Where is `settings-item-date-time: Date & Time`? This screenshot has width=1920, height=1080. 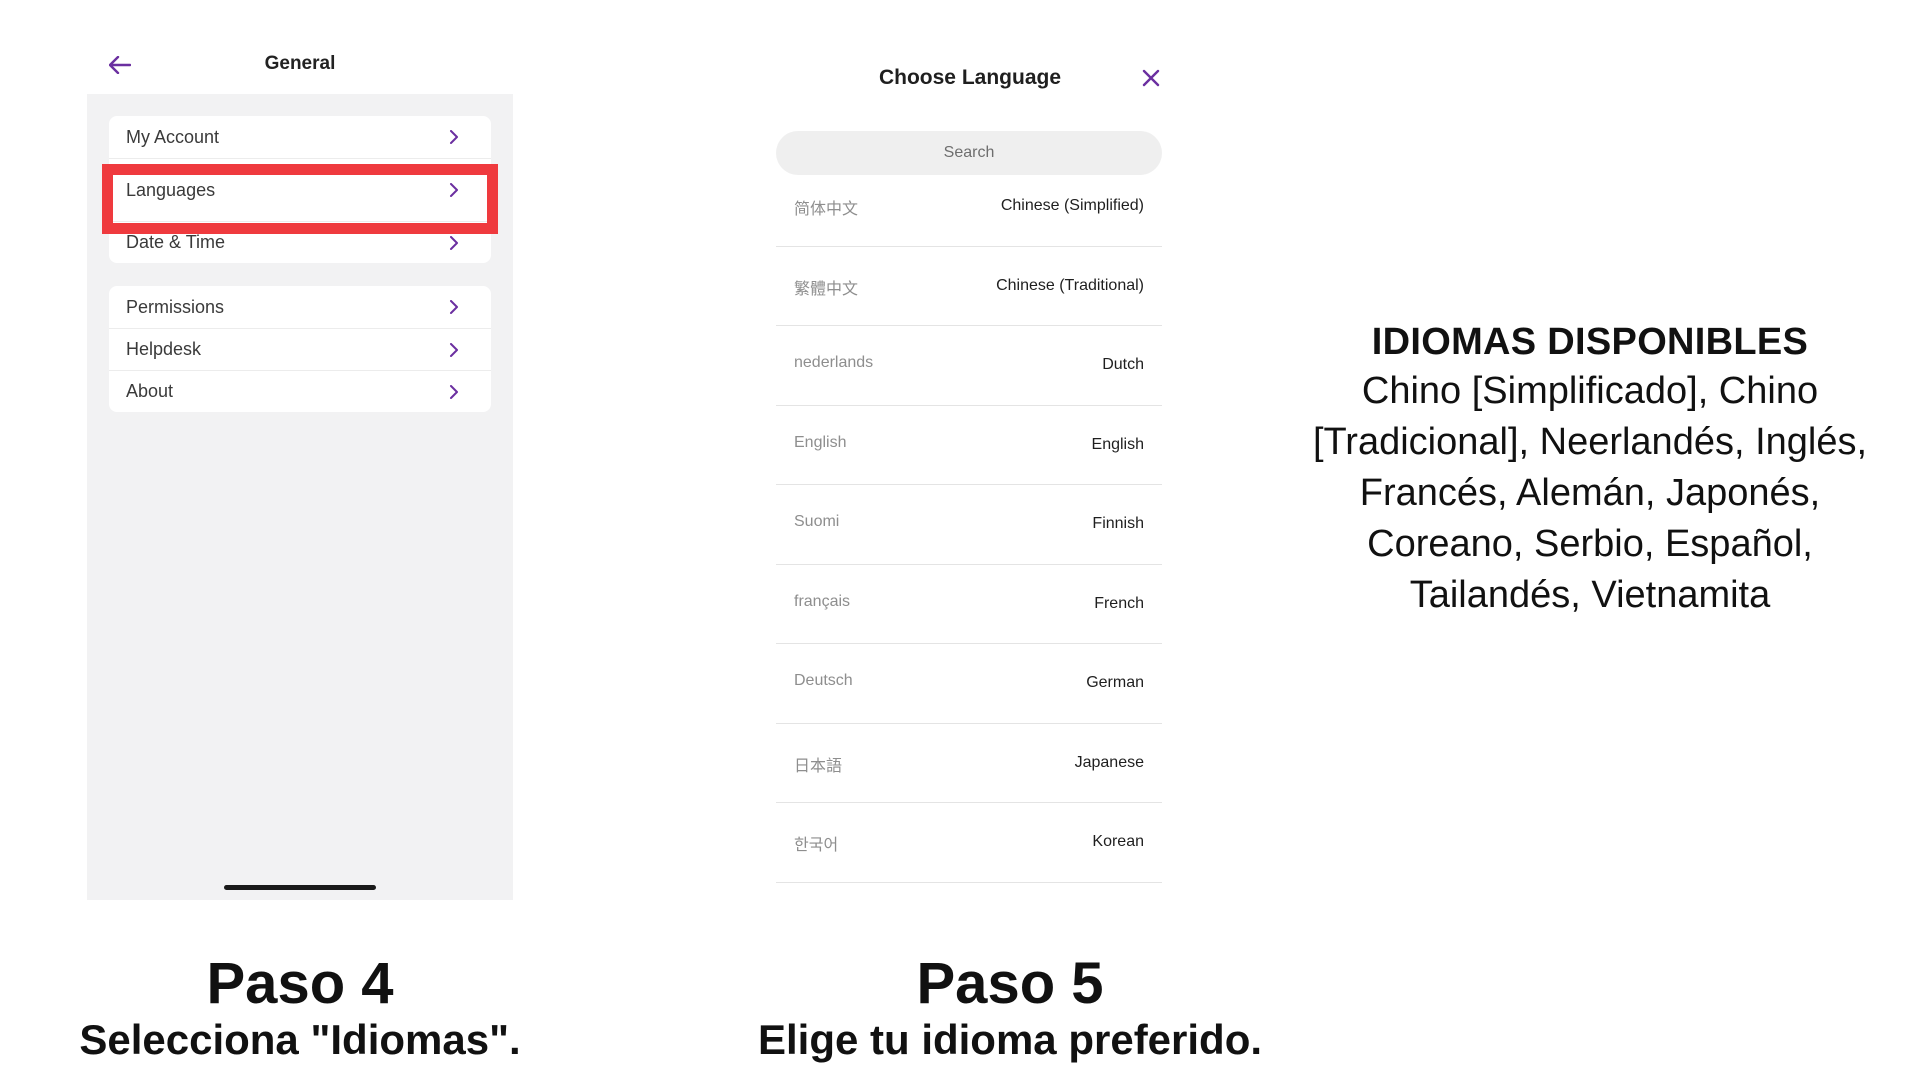 settings-item-date-time: Date & Time is located at coordinates (300, 242).